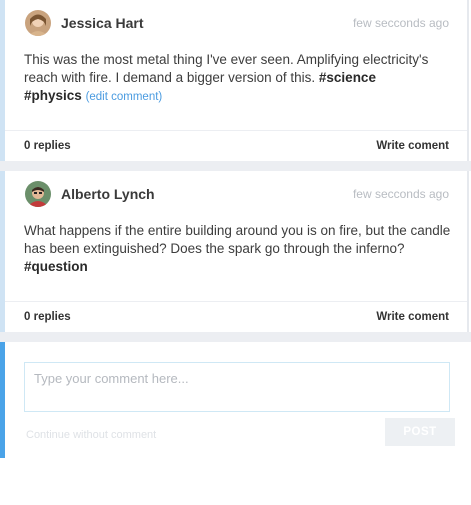 Image resolution: width=471 pixels, height=505 pixels. Describe the element at coordinates (420, 432) in the screenshot. I see `post-button: POST` at that location.